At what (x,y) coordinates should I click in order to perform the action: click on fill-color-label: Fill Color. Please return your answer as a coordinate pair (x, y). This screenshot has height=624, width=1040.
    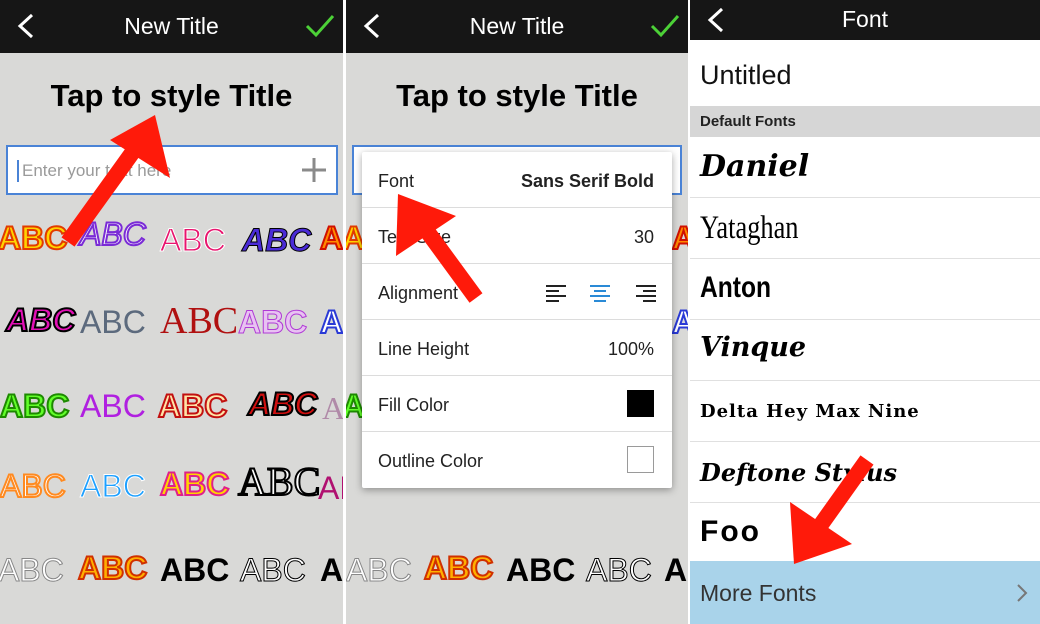
    Looking at the image, I should click on (414, 405).